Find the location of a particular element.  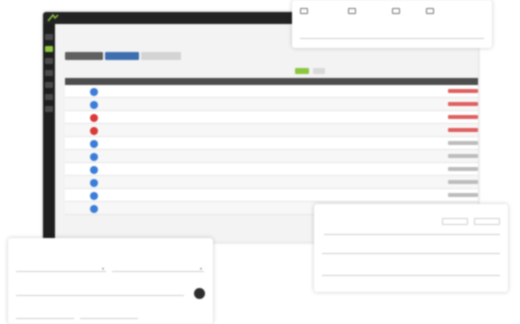

chart-icon is located at coordinates (396, 11).